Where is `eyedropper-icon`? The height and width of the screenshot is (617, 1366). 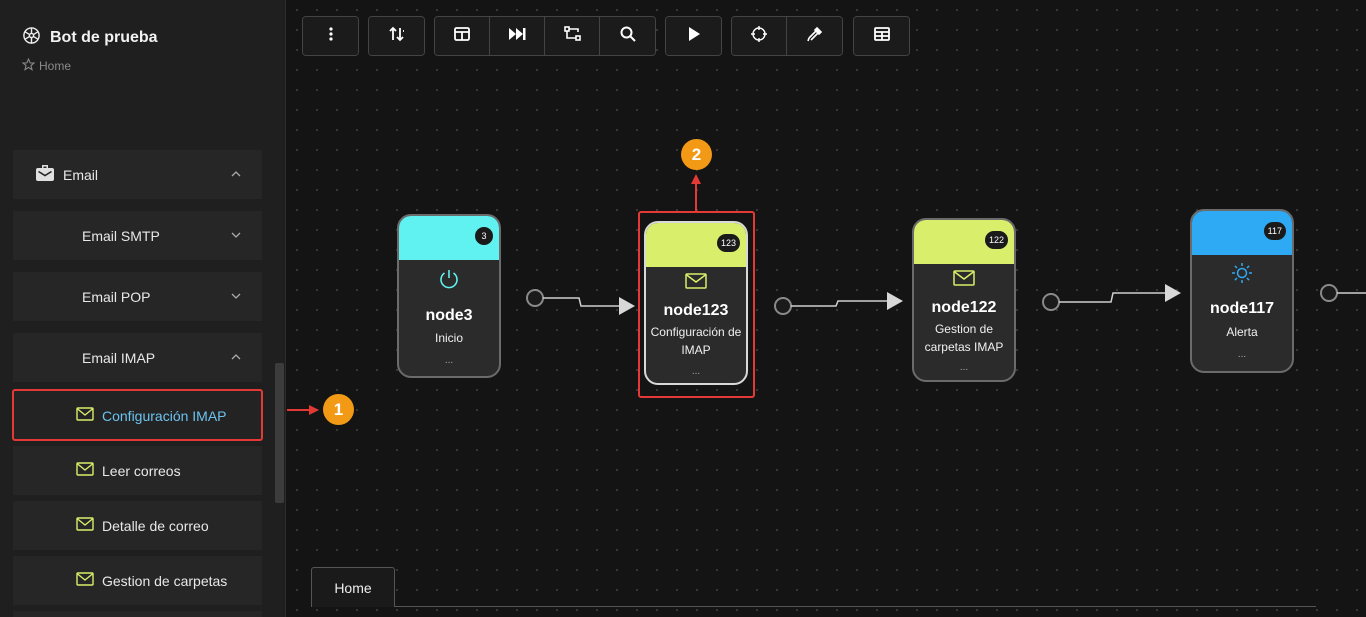
eyedropper-icon is located at coordinates (814, 36).